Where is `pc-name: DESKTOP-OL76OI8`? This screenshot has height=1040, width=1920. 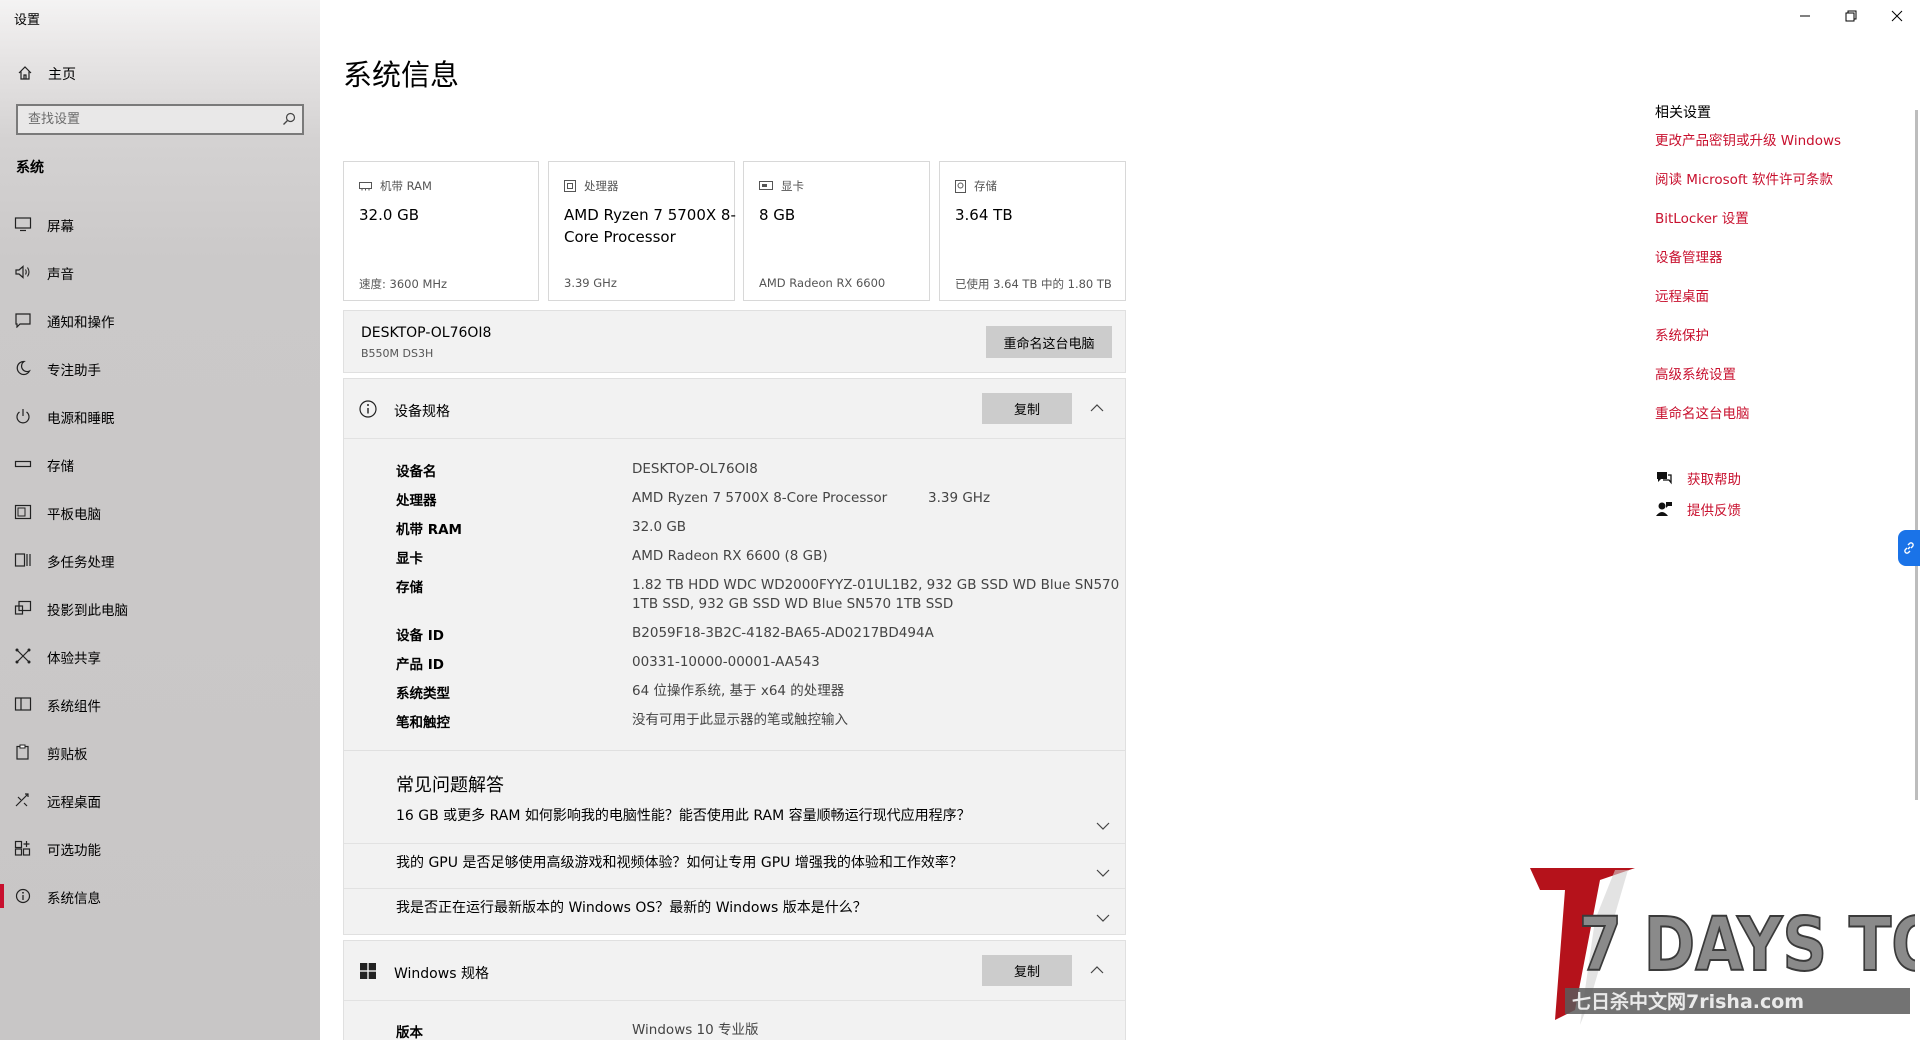
pc-name: DESKTOP-OL76OI8 is located at coordinates (426, 333).